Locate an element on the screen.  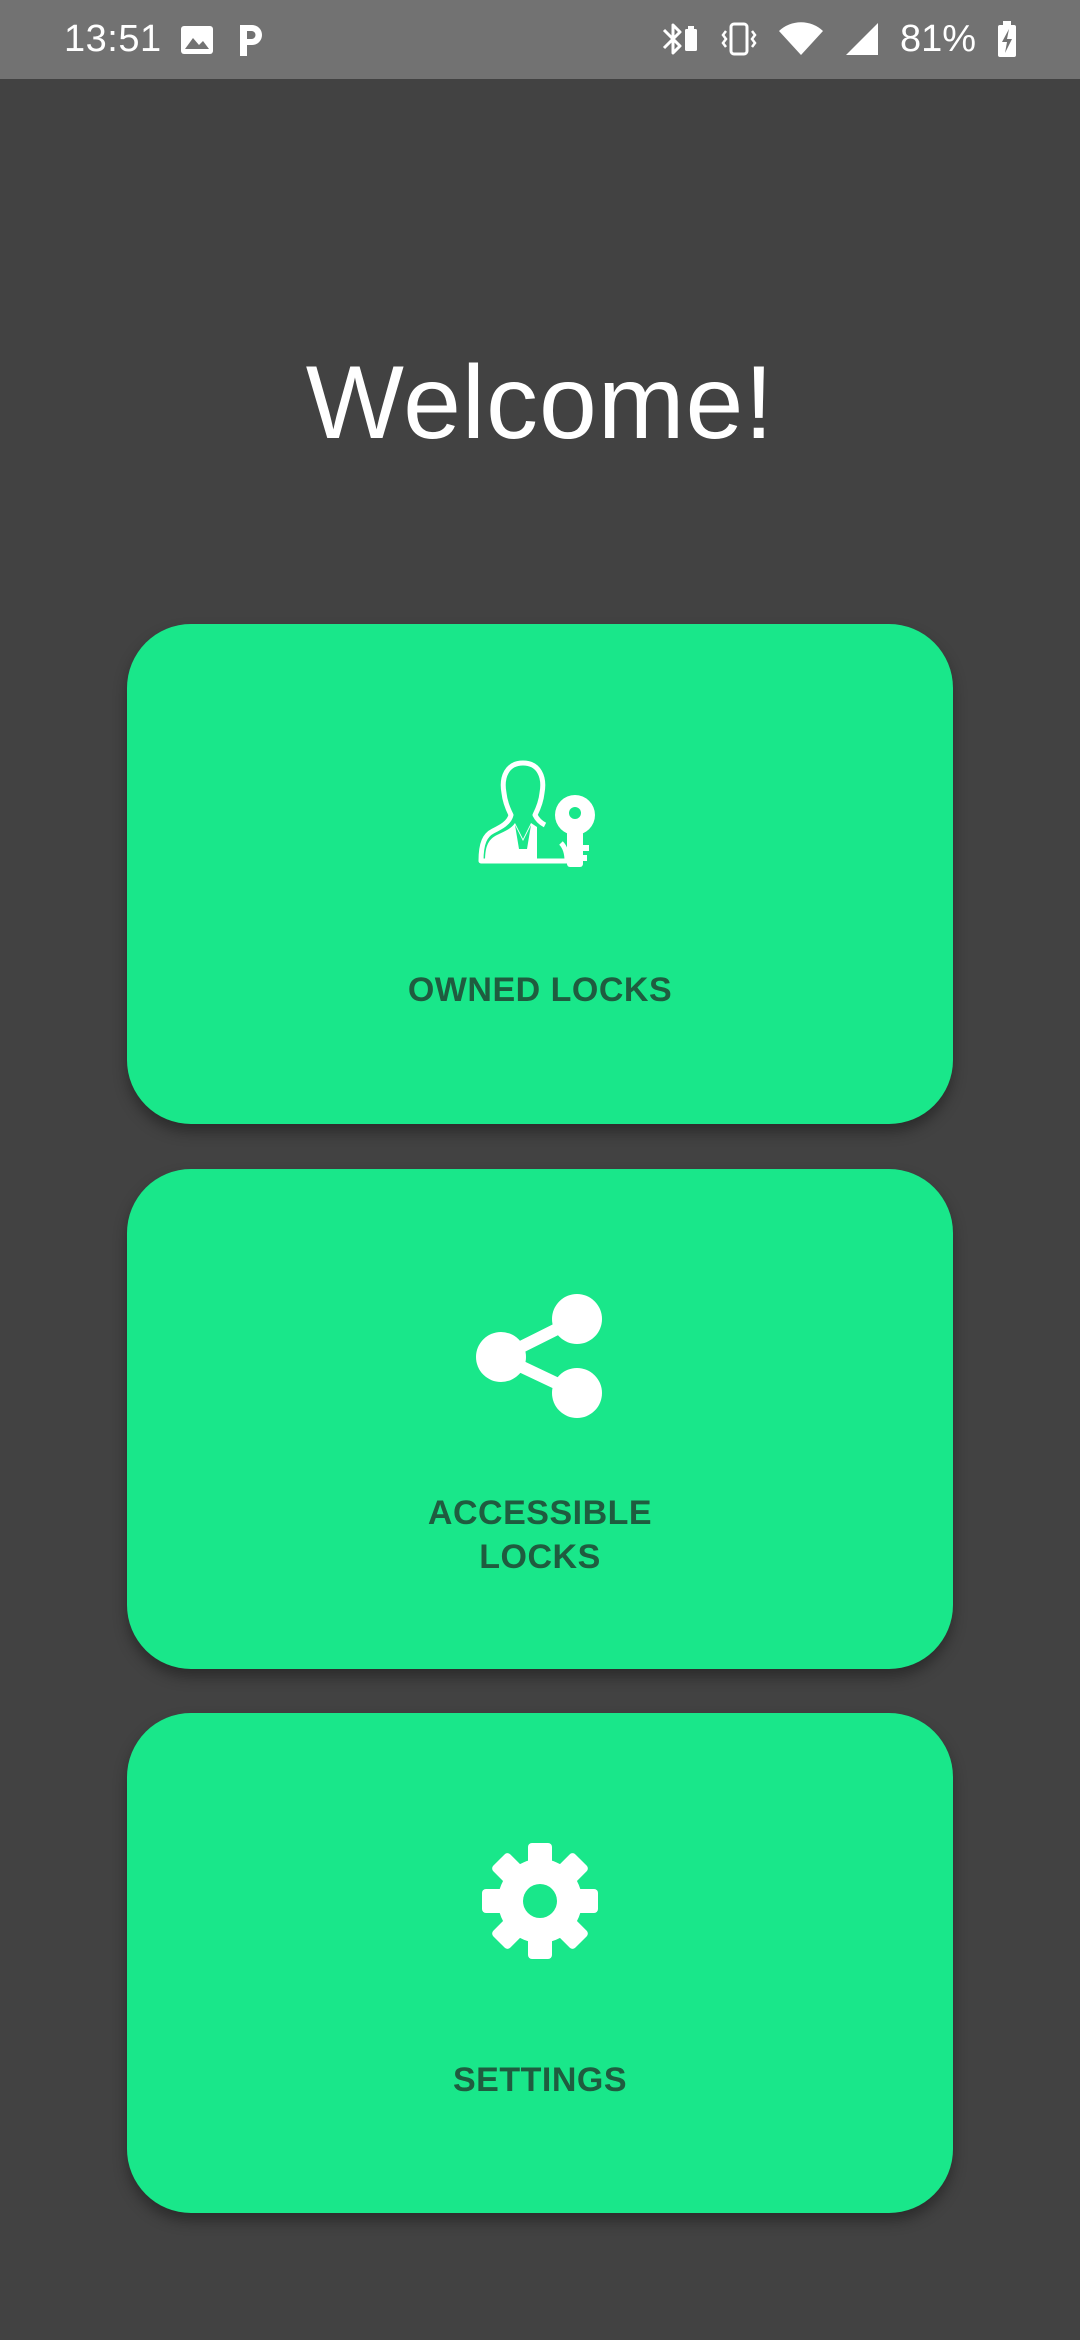
image-icon is located at coordinates (197, 40).